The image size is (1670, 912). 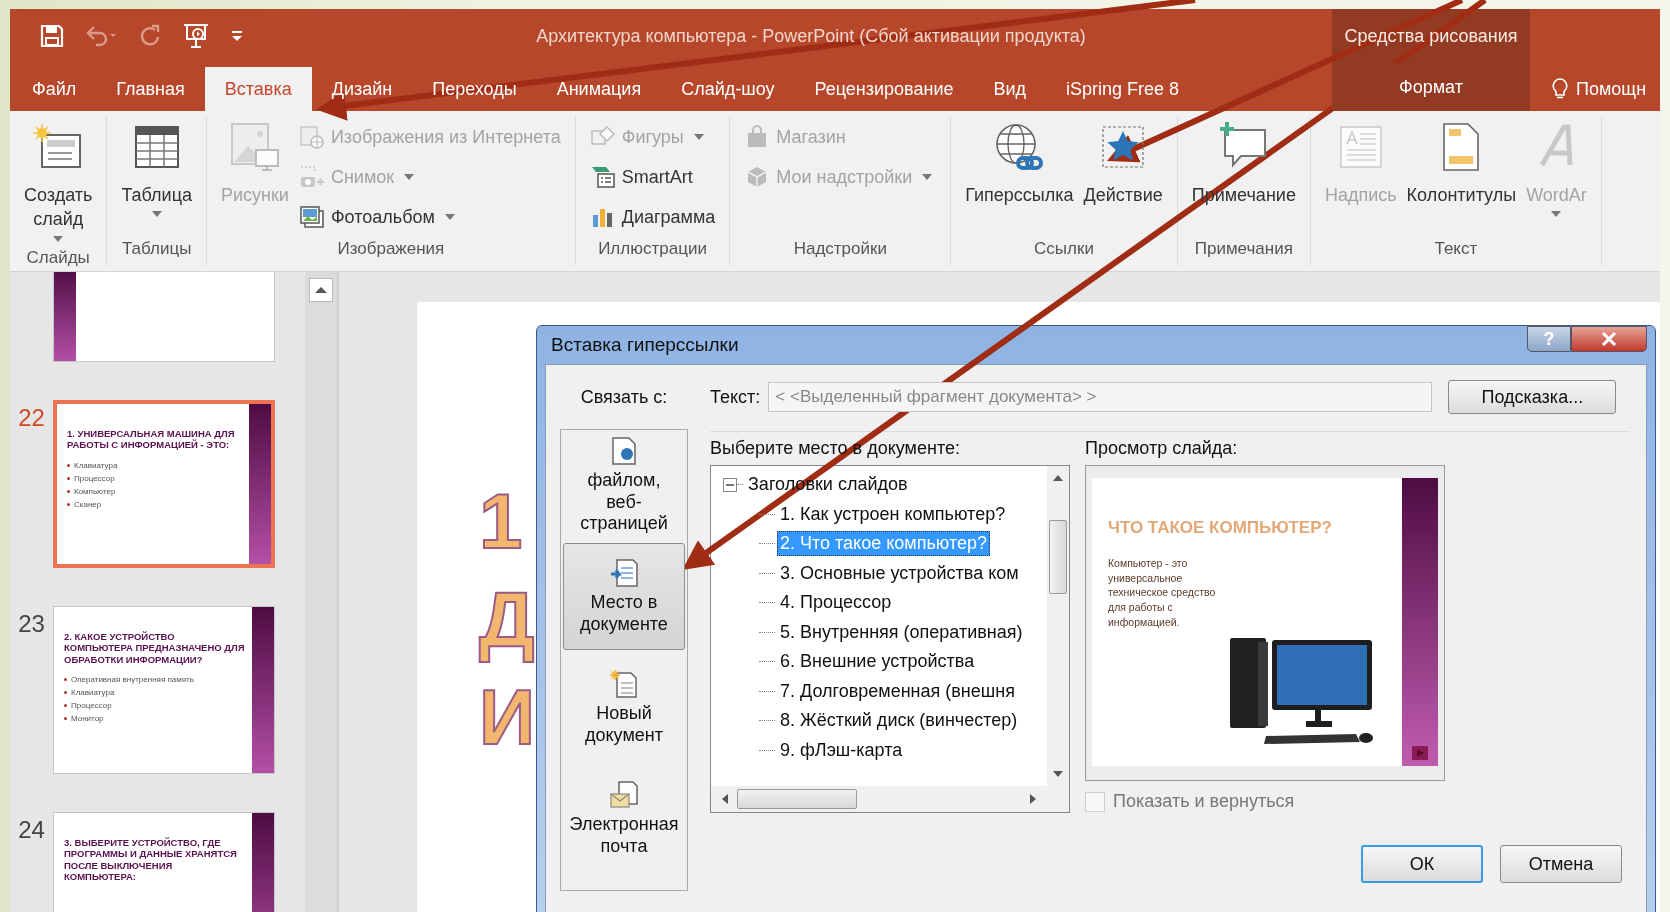 What do you see at coordinates (1064, 249) in the screenshot?
I see `group-label: Ссылки` at bounding box center [1064, 249].